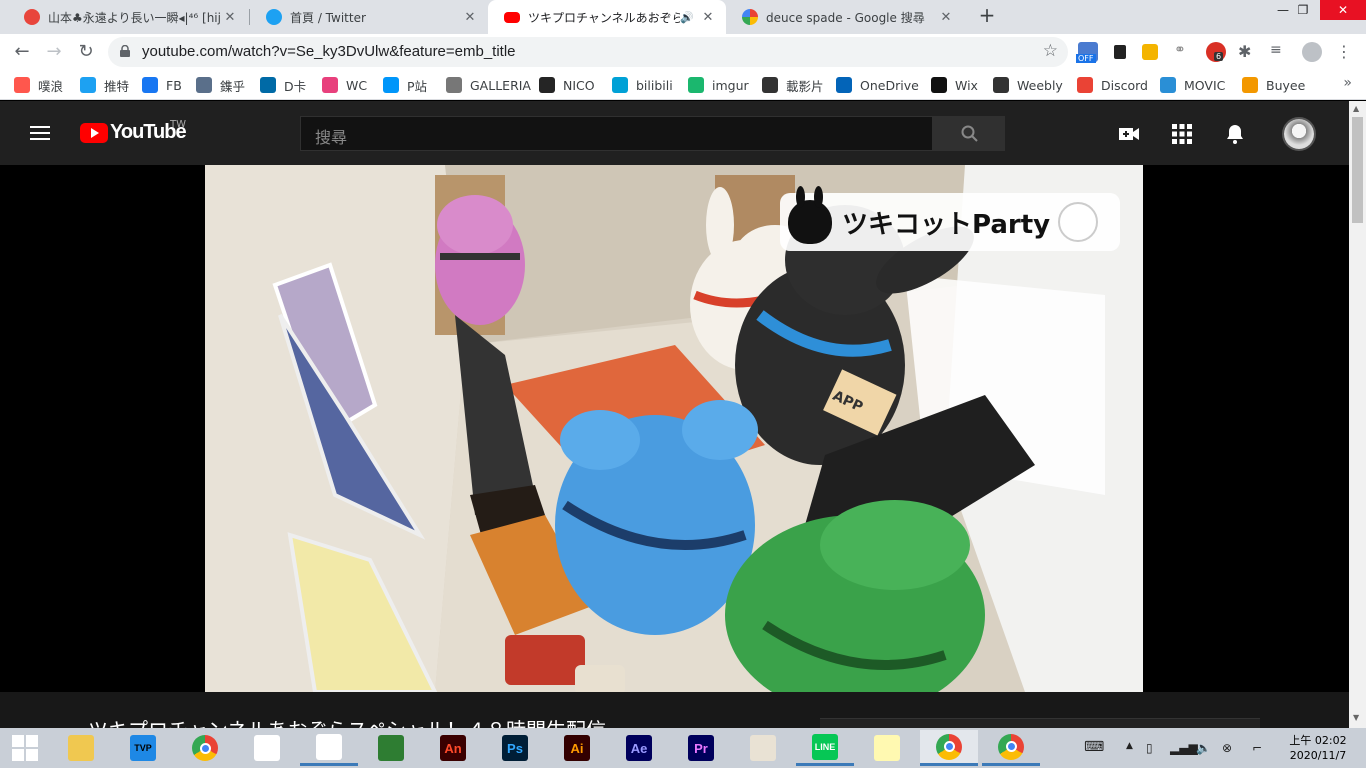 The height and width of the screenshot is (768, 1366). Describe the element at coordinates (1129, 134) in the screenshot. I see `create-video-icon` at that location.